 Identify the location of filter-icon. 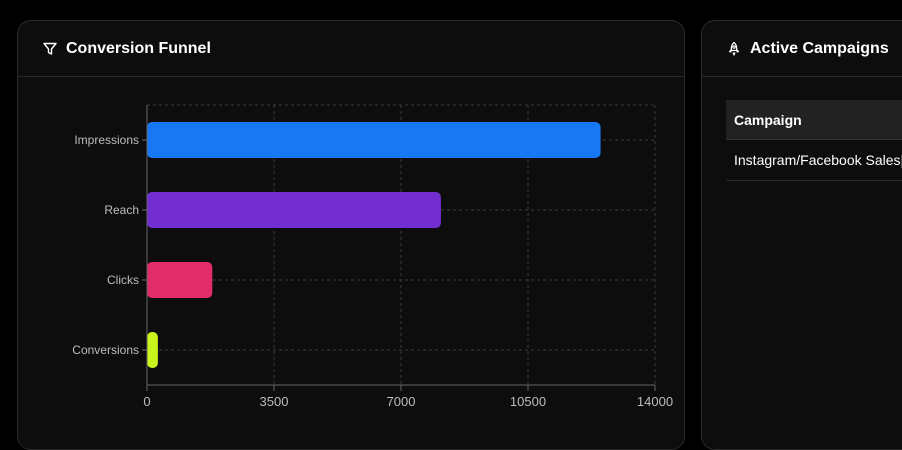
(50, 49).